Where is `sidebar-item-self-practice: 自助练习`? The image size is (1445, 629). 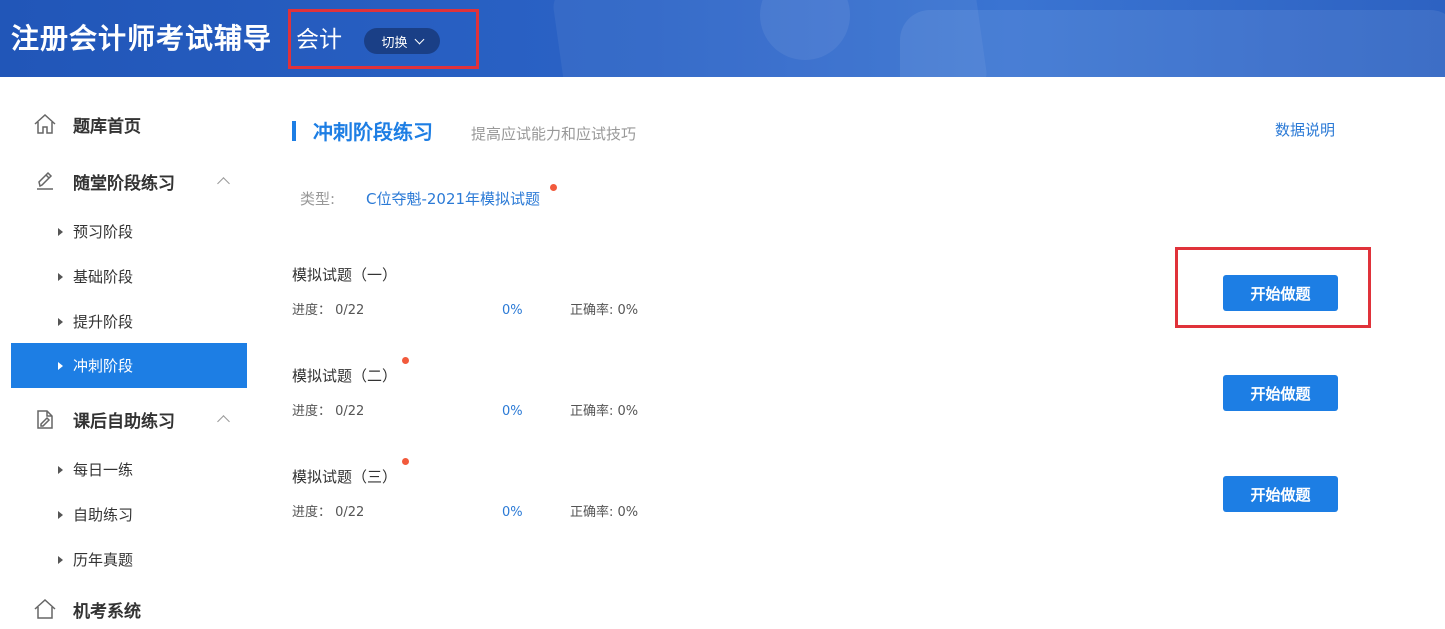 sidebar-item-self-practice: 自助练习 is located at coordinates (129, 514).